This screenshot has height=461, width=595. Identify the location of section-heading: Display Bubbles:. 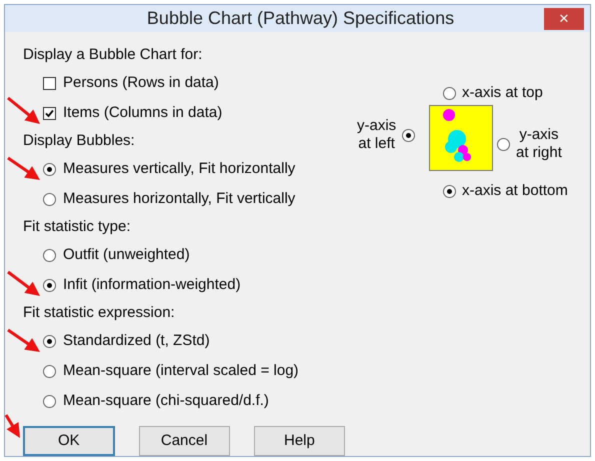
(79, 140).